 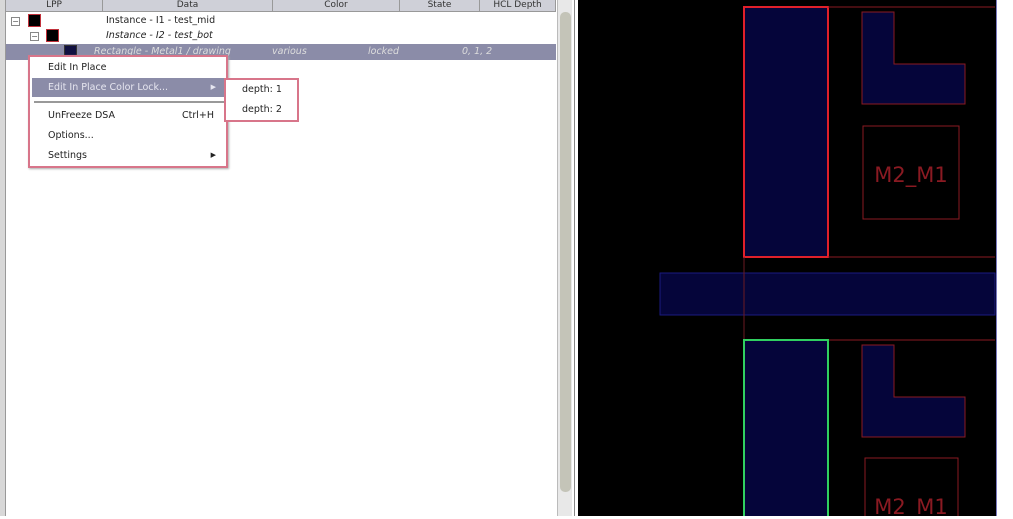 I want to click on canvas-edge, so click(x=1004, y=258).